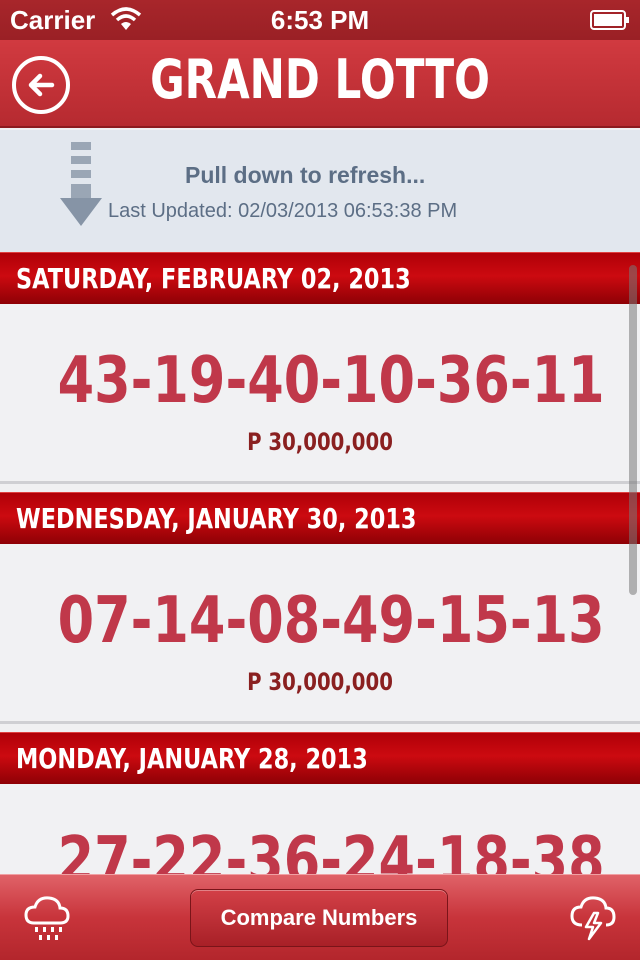 The image size is (640, 960). Describe the element at coordinates (593, 918) in the screenshot. I see `storm-cloud-icon` at that location.